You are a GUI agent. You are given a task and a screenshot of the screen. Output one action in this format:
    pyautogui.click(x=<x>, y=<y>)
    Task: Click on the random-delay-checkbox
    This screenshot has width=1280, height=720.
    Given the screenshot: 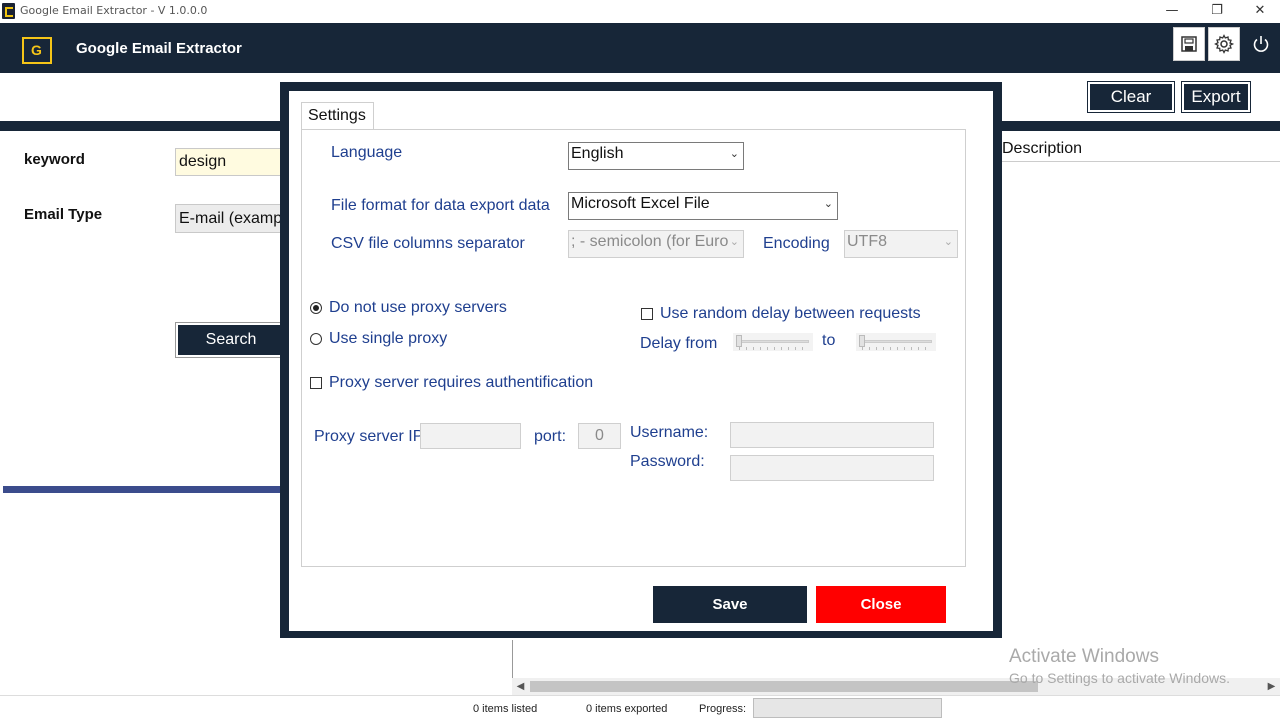 What is the action you would take?
    pyautogui.click(x=647, y=314)
    